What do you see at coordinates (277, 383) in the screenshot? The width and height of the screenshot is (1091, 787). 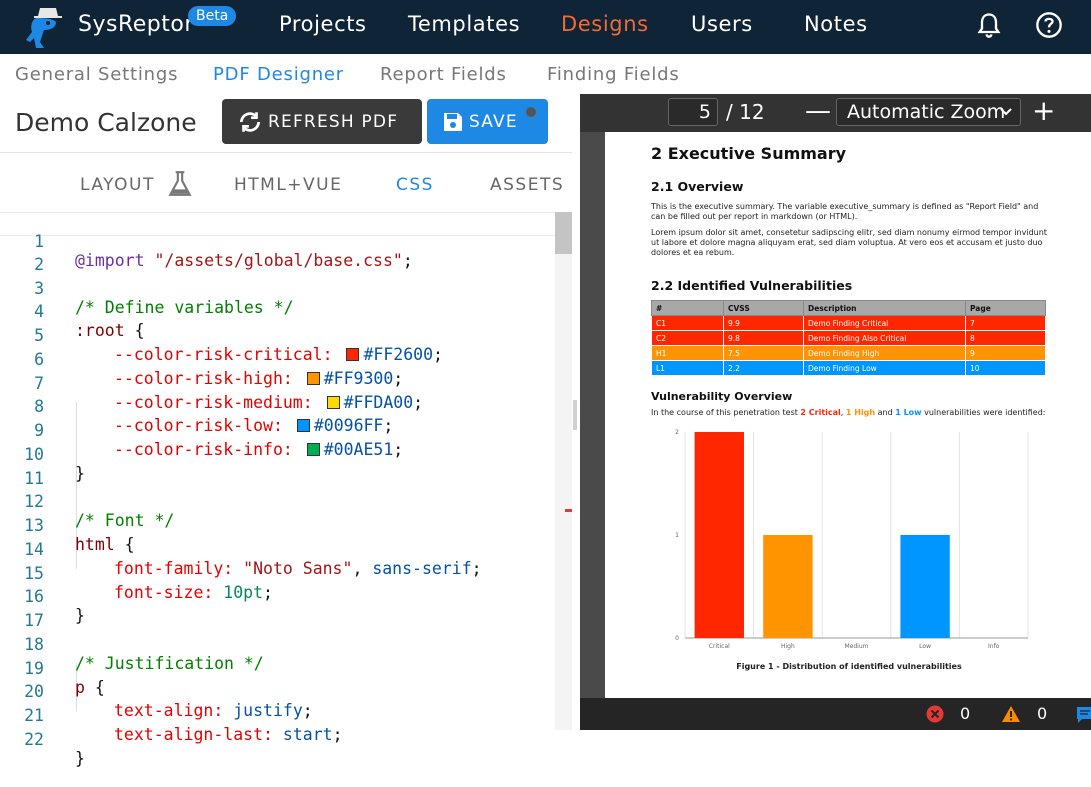 I see `code-line: 7 --color-risk-medium: #FFDA00;` at bounding box center [277, 383].